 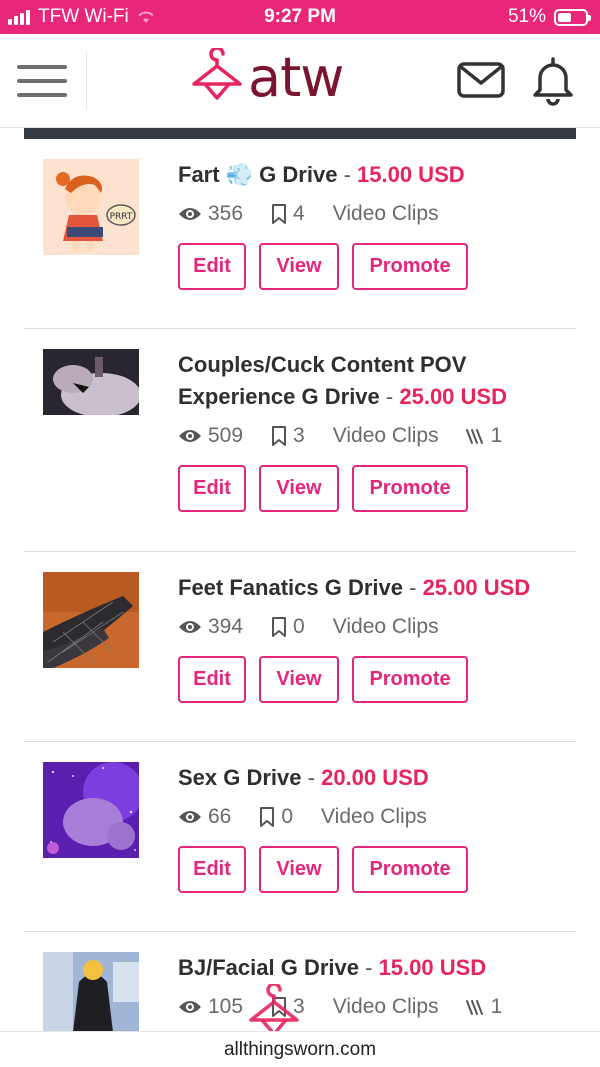 I want to click on site-header: atw, so click(x=300, y=81).